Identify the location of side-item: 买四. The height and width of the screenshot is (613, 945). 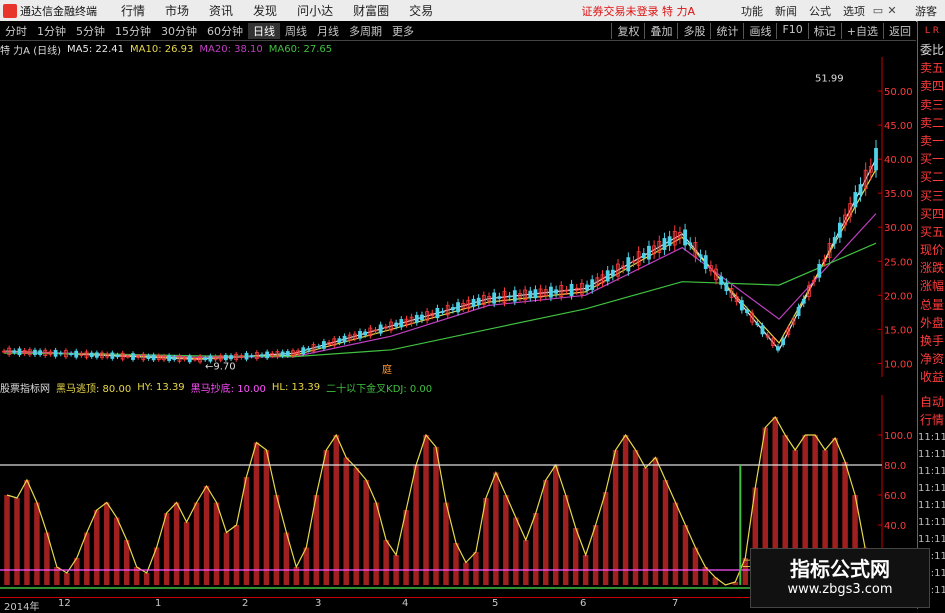
(931, 214).